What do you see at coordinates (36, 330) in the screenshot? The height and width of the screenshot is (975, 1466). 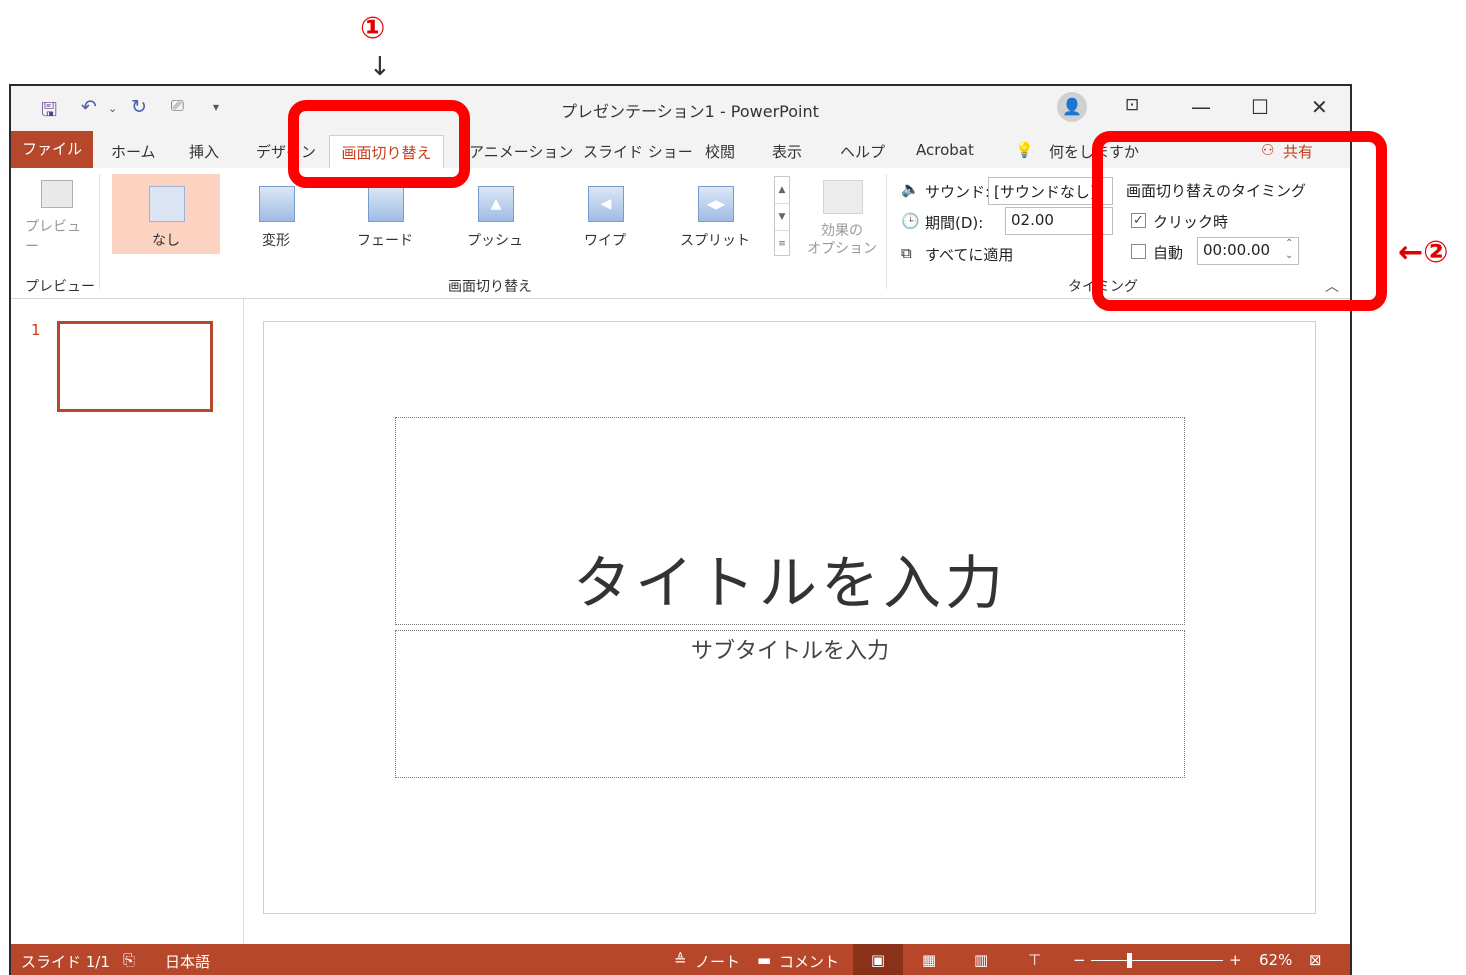 I see `slide-number: 1` at bounding box center [36, 330].